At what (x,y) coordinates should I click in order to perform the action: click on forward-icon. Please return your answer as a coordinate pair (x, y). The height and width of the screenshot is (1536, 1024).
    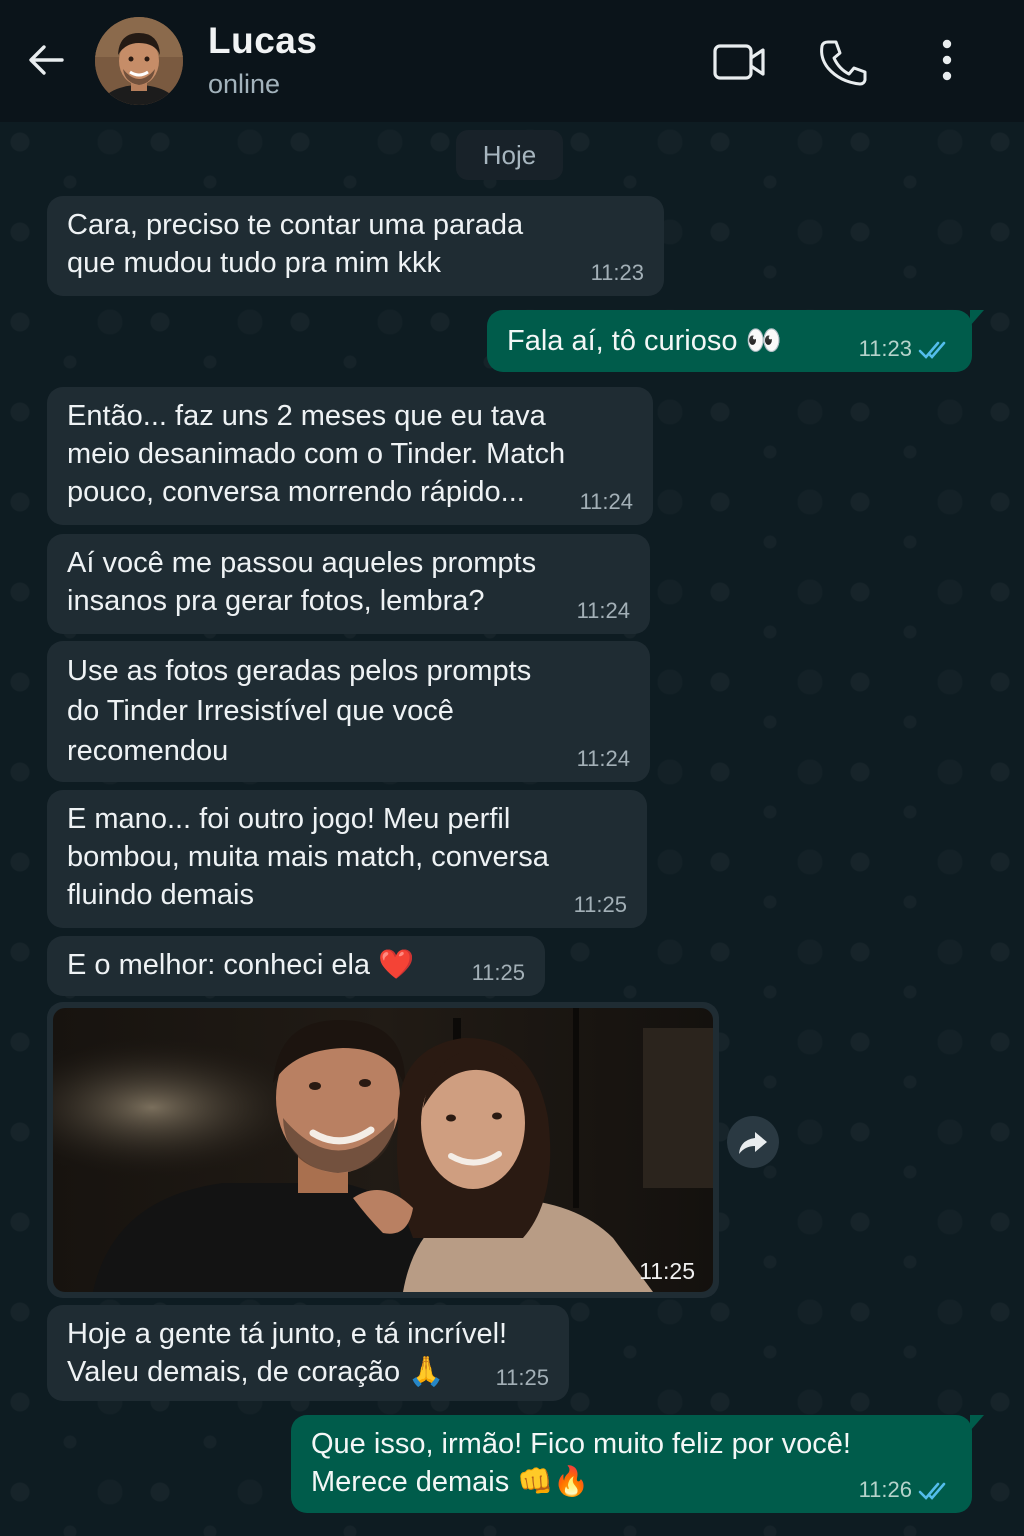
    Looking at the image, I should click on (753, 1143).